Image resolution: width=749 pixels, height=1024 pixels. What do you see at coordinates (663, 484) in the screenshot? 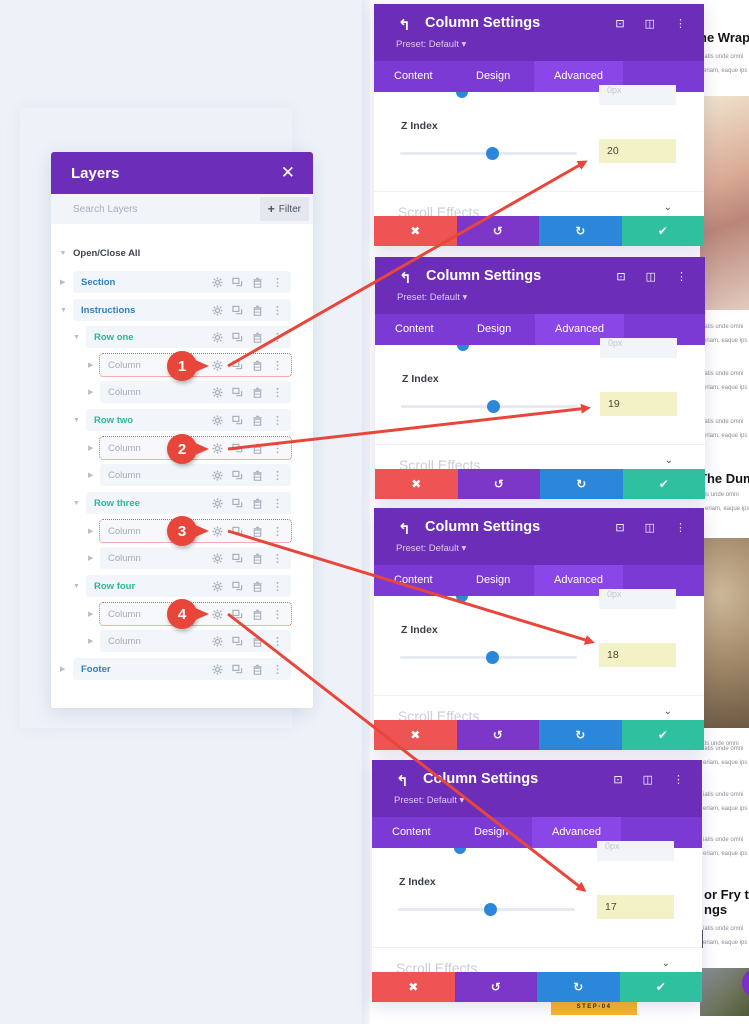
I see `check-button: ✔` at bounding box center [663, 484].